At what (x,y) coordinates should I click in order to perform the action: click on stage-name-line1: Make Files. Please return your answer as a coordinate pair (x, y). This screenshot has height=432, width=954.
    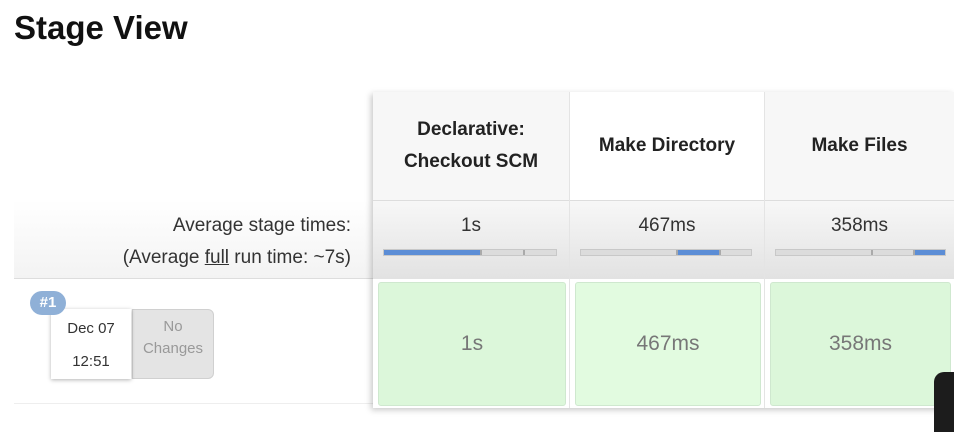
    Looking at the image, I should click on (859, 145).